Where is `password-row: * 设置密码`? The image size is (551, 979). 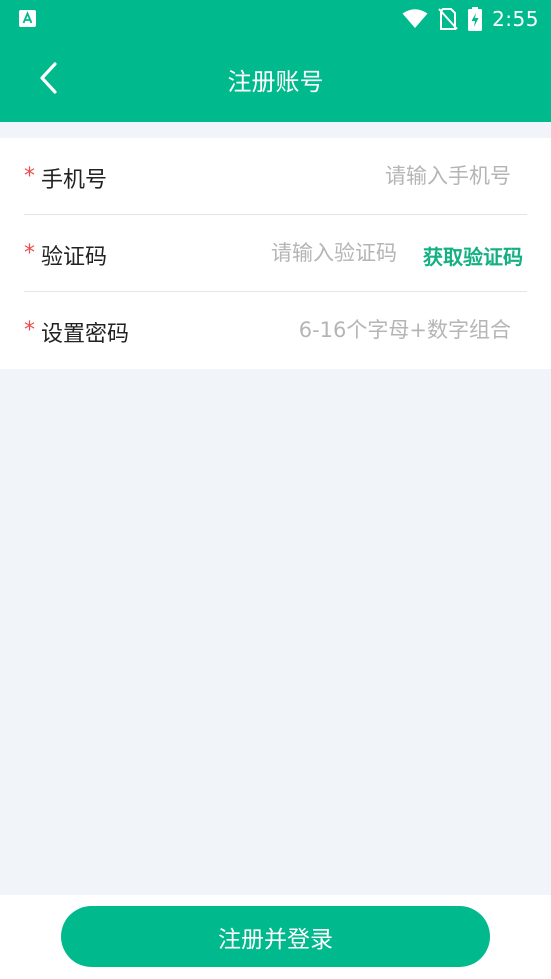 password-row: * 设置密码 is located at coordinates (275, 330).